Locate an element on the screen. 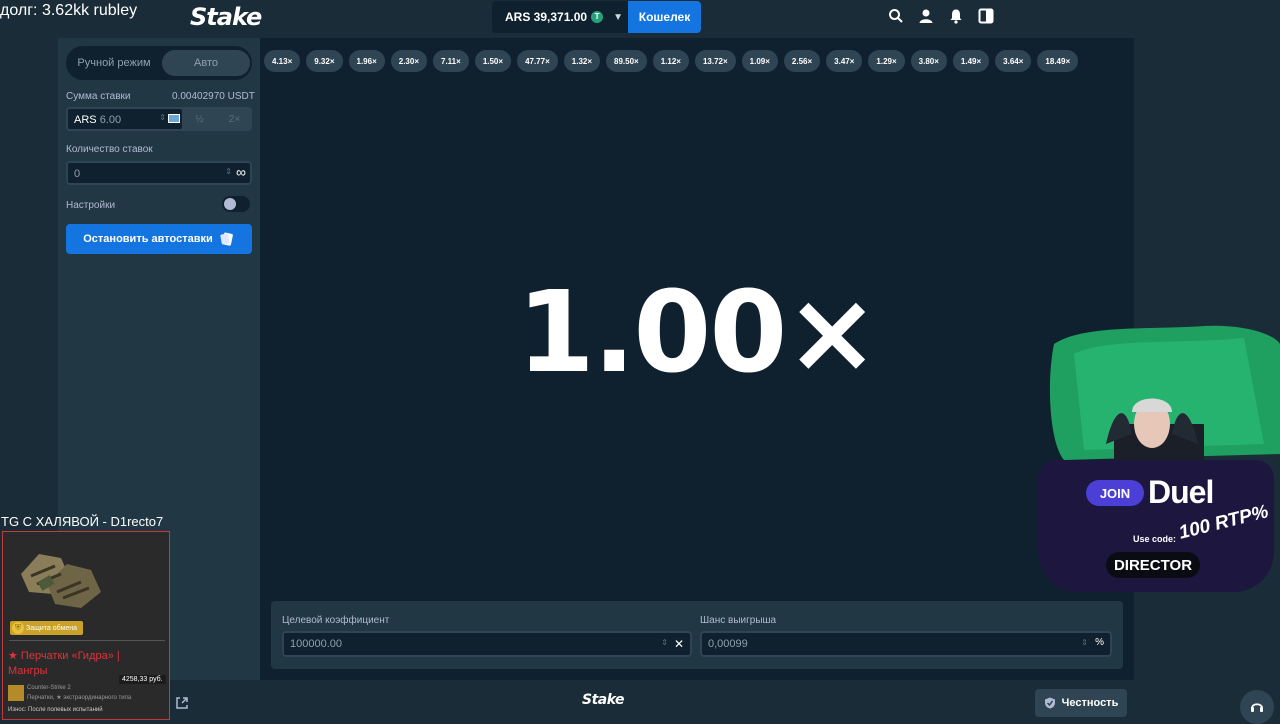 This screenshot has height=724, width=1280. bets-count-label: Количество ставок is located at coordinates (109, 149).